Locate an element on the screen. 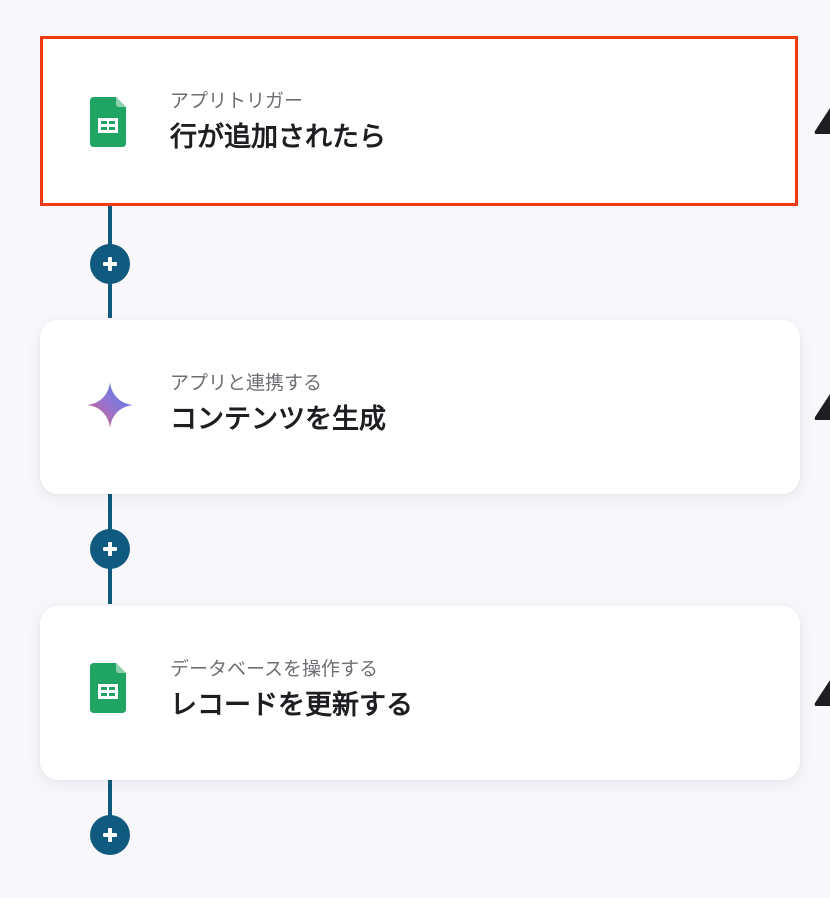 This screenshot has width=830, height=898. gemini-sparkle-icon is located at coordinates (110, 405).